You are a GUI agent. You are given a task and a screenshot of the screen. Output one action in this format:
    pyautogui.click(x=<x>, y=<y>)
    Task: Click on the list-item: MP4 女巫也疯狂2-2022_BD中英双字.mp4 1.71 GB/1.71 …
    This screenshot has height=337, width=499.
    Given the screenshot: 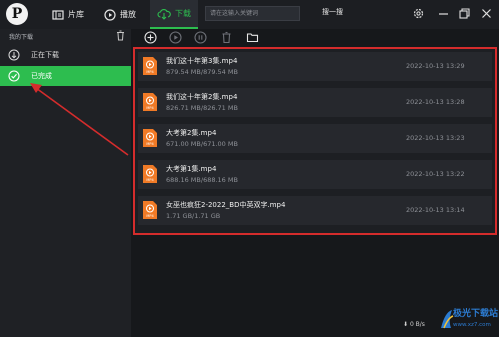 What is the action you would take?
    pyautogui.click(x=315, y=210)
    